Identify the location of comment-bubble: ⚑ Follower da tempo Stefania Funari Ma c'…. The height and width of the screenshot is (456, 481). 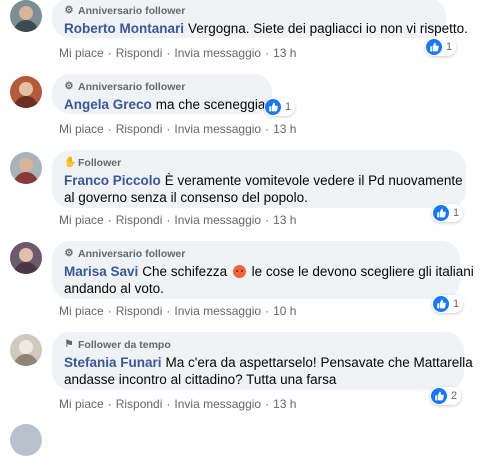
(262, 361).